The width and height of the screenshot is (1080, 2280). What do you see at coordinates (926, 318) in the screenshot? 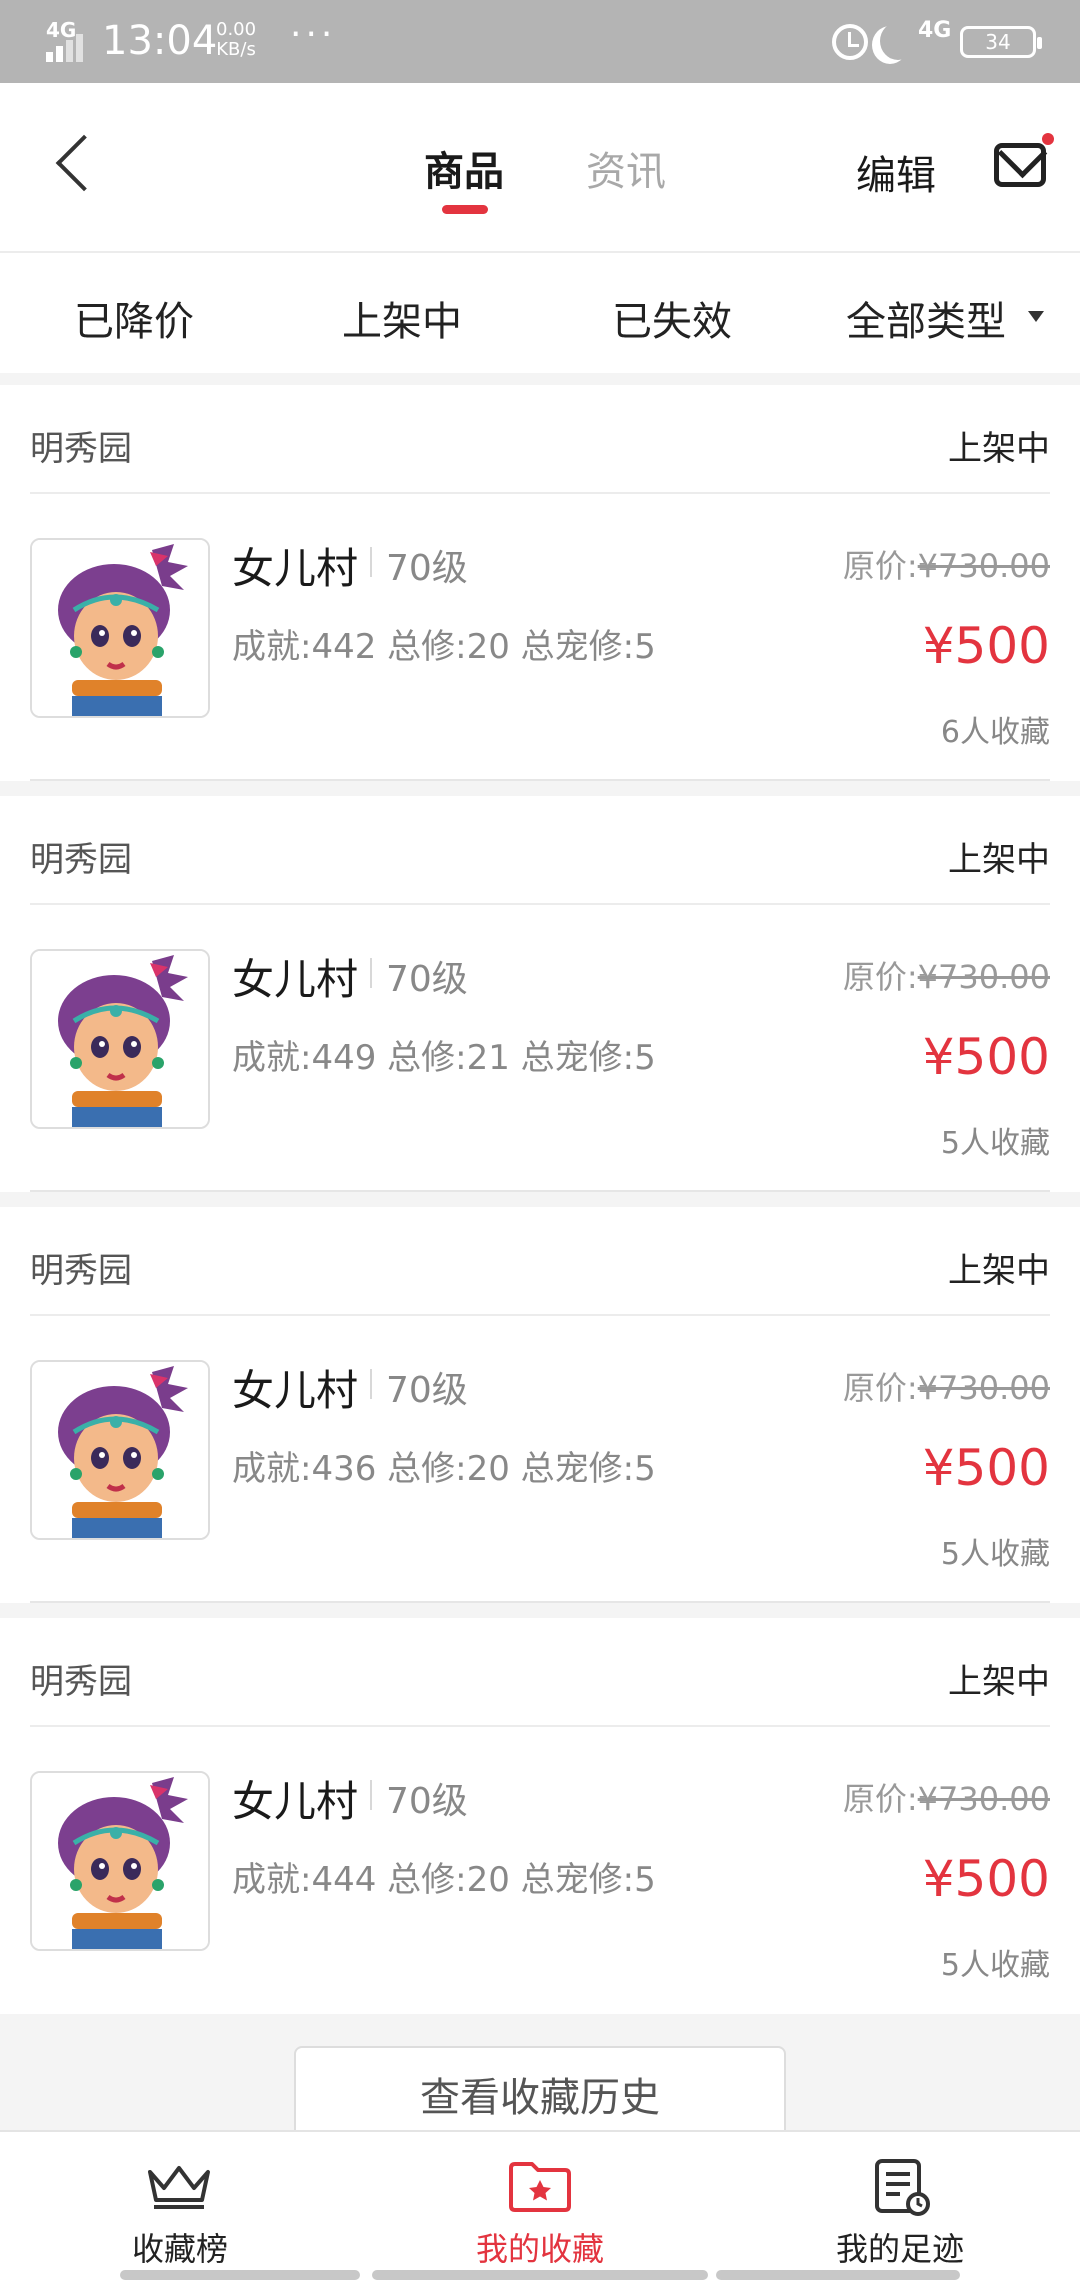
I see `filter-all-types: 全部类型` at bounding box center [926, 318].